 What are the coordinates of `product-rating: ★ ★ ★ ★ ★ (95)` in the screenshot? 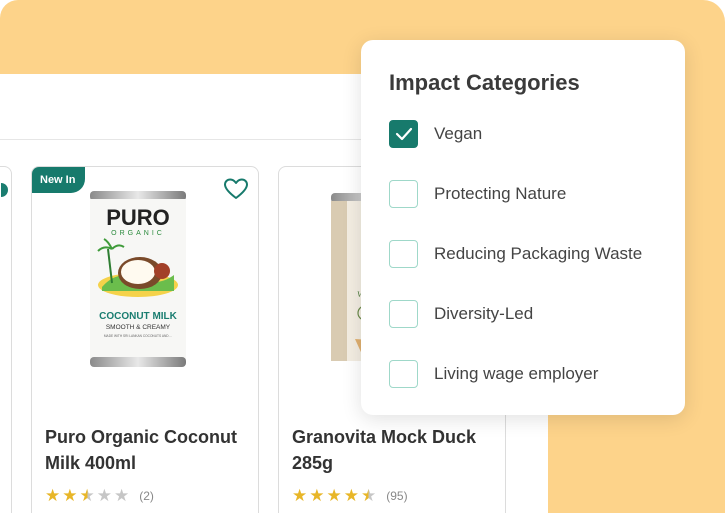 It's located at (350, 496).